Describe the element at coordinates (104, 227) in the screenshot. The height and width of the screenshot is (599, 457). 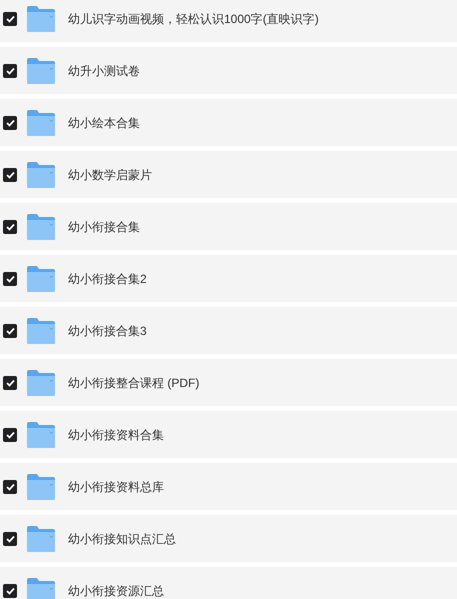
I see `folder-name: 幼小衔接合集` at that location.